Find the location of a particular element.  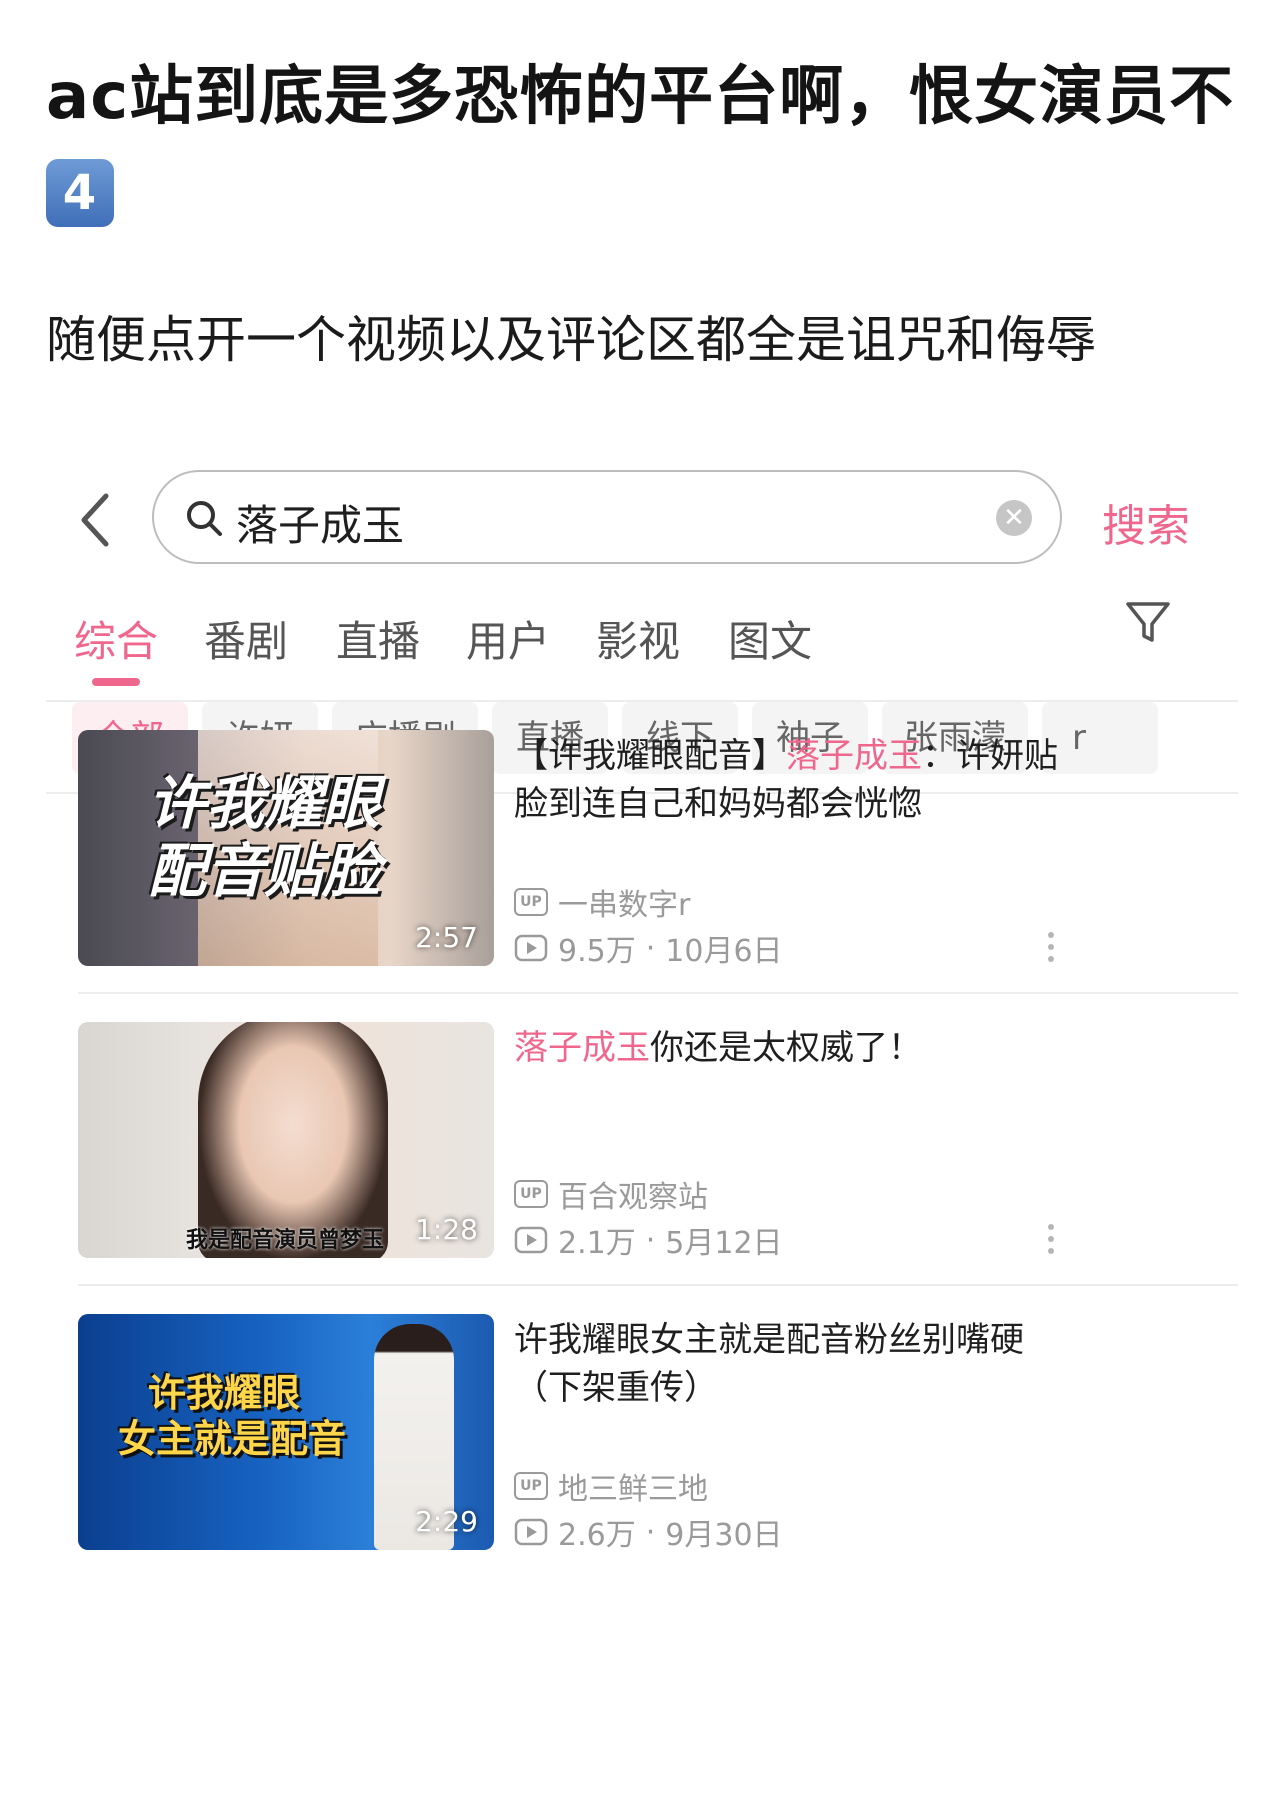

video-thumbnail: 我是配音演员曾梦玉 1:28 is located at coordinates (286, 1140).